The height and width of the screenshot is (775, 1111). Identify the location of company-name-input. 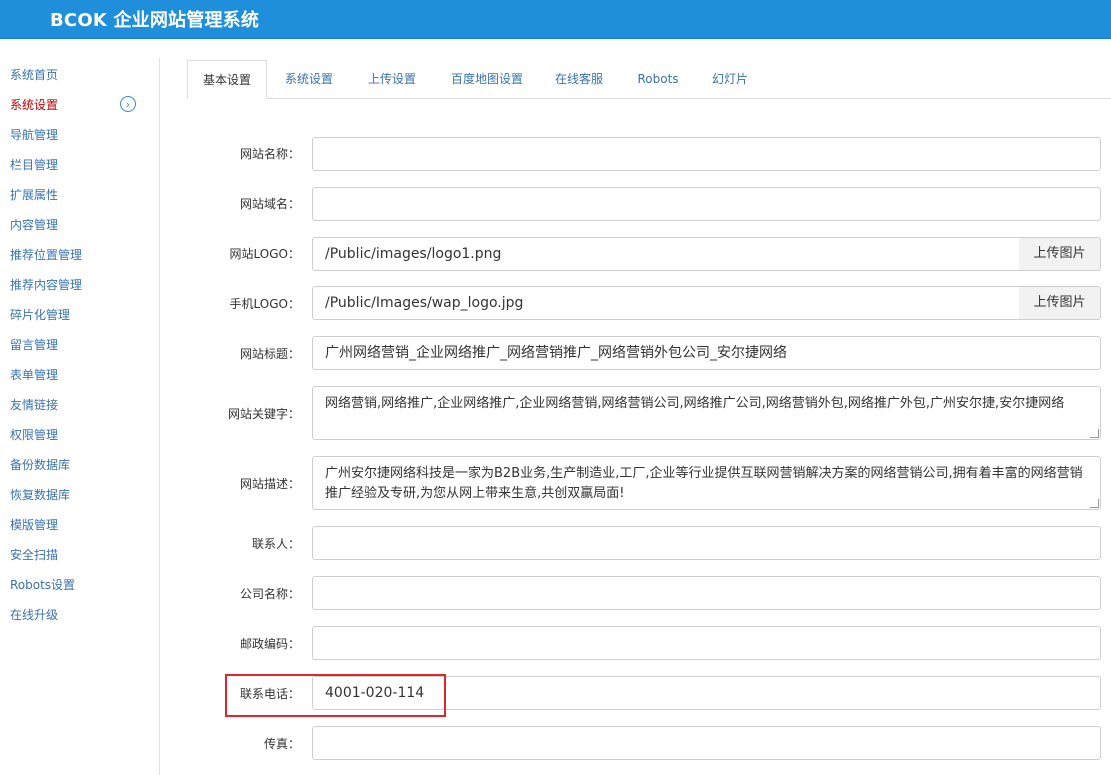
(706, 593).